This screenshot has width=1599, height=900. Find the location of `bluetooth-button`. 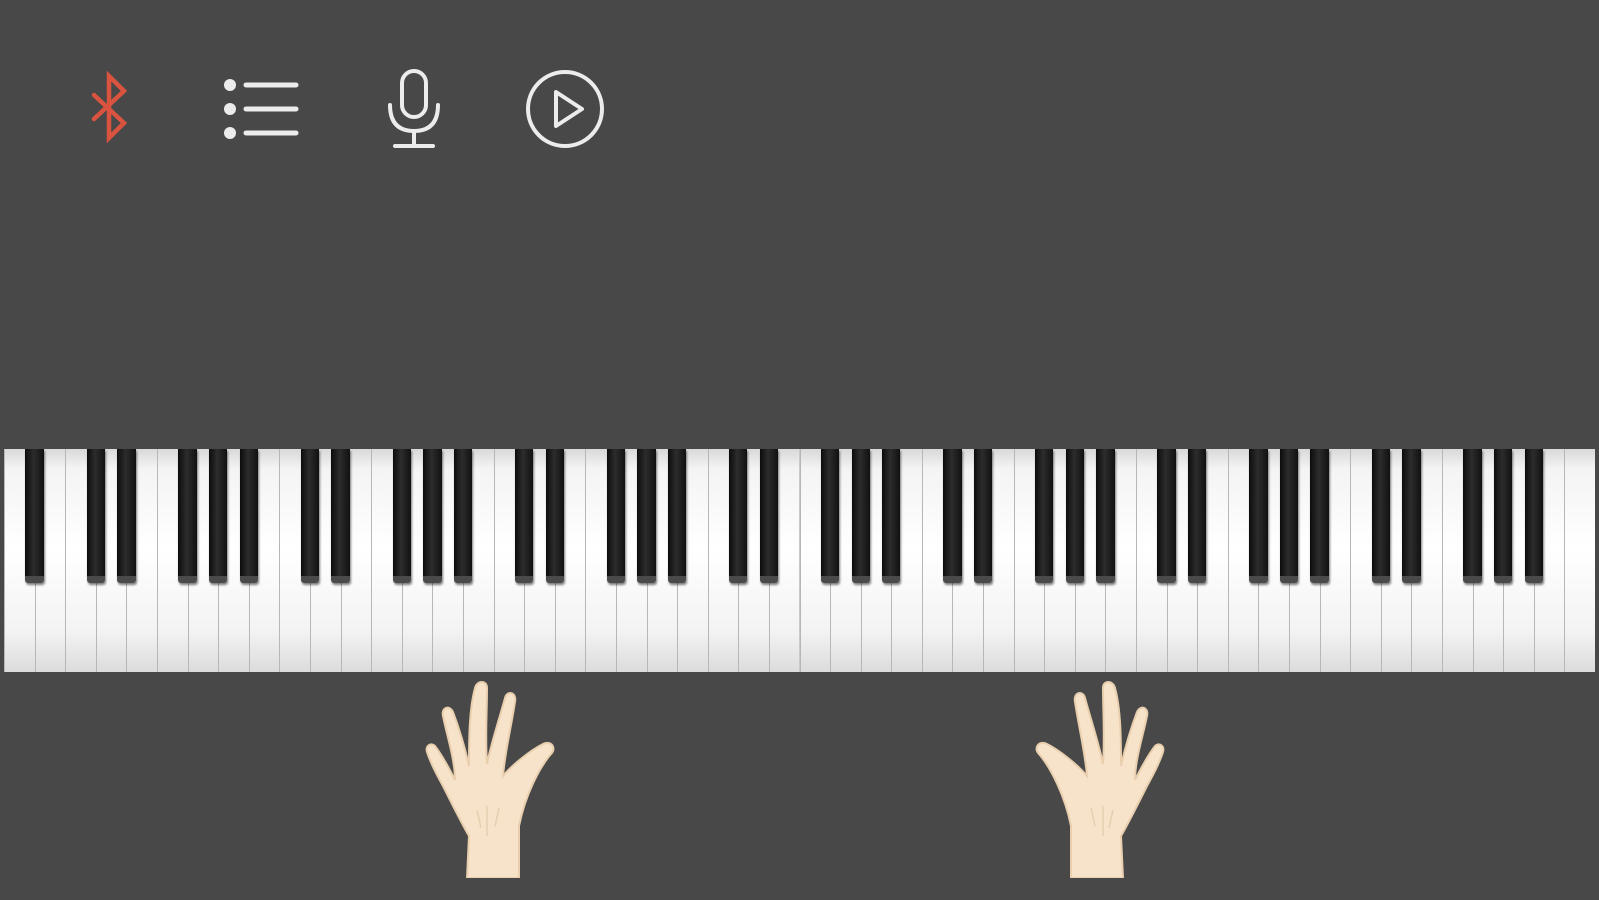

bluetooth-button is located at coordinates (110, 109).